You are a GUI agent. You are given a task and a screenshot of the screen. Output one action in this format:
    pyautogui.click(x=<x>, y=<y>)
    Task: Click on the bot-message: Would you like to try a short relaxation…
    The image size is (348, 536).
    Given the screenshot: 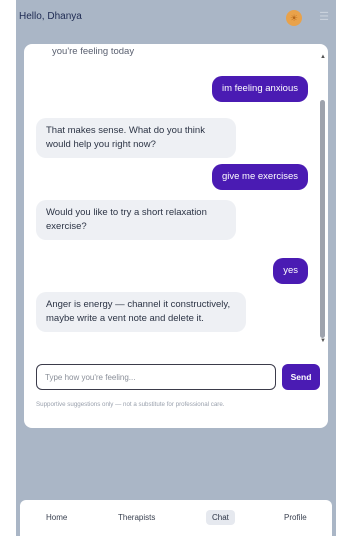 What is the action you would take?
    pyautogui.click(x=136, y=220)
    